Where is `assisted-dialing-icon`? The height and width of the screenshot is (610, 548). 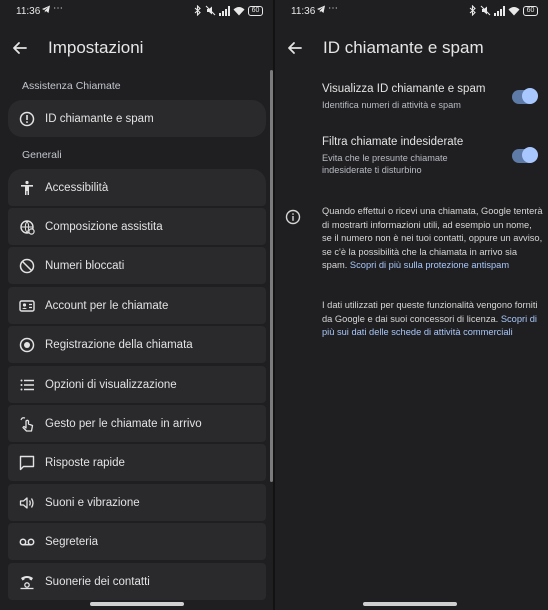
assisted-dialing-icon is located at coordinates (27, 227).